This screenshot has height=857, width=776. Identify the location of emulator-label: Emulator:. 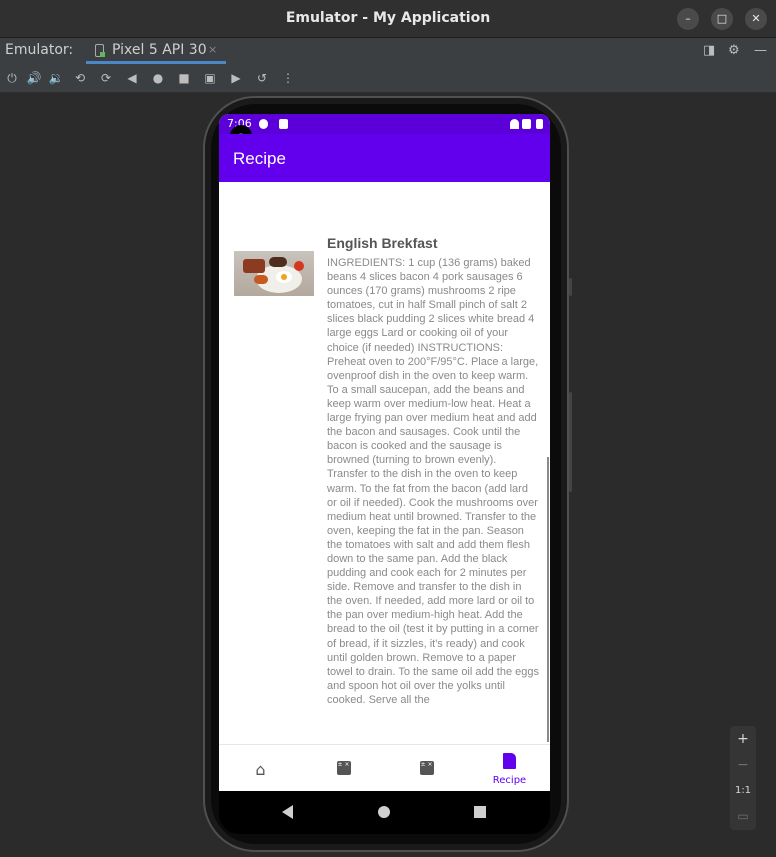
(39, 50).